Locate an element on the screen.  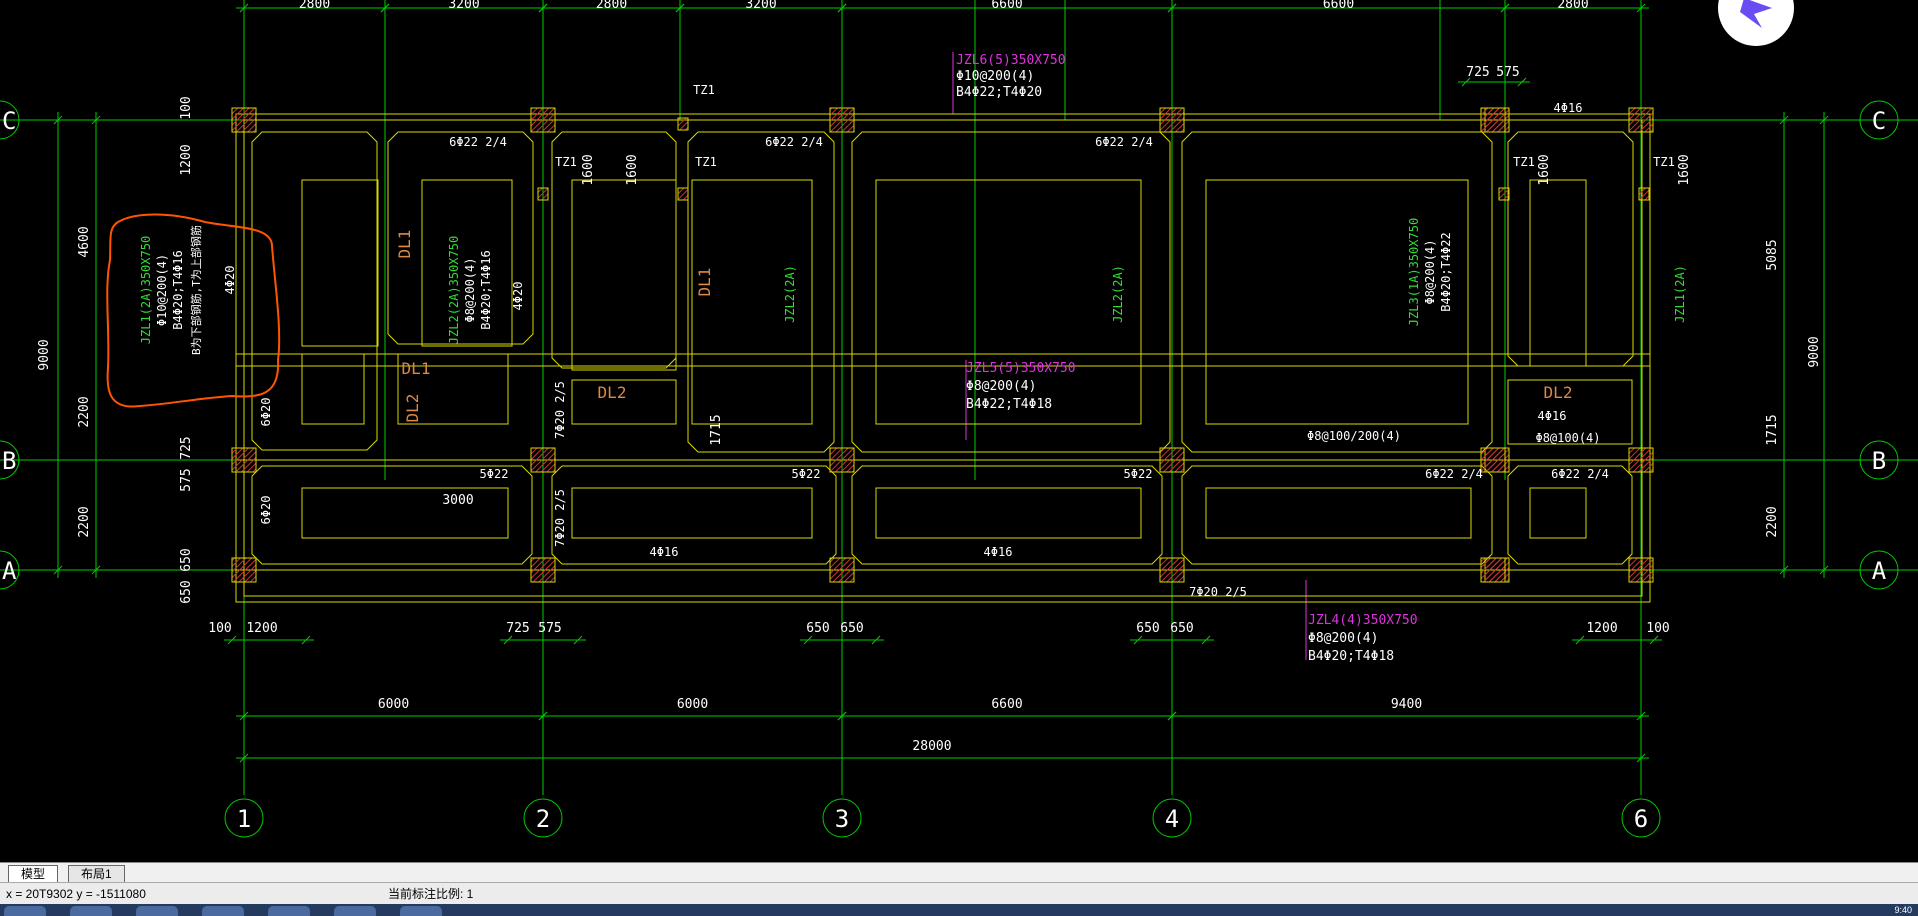
beam-name-jzl1: JZL1(2A)350X750 is located at coordinates (146, 290).